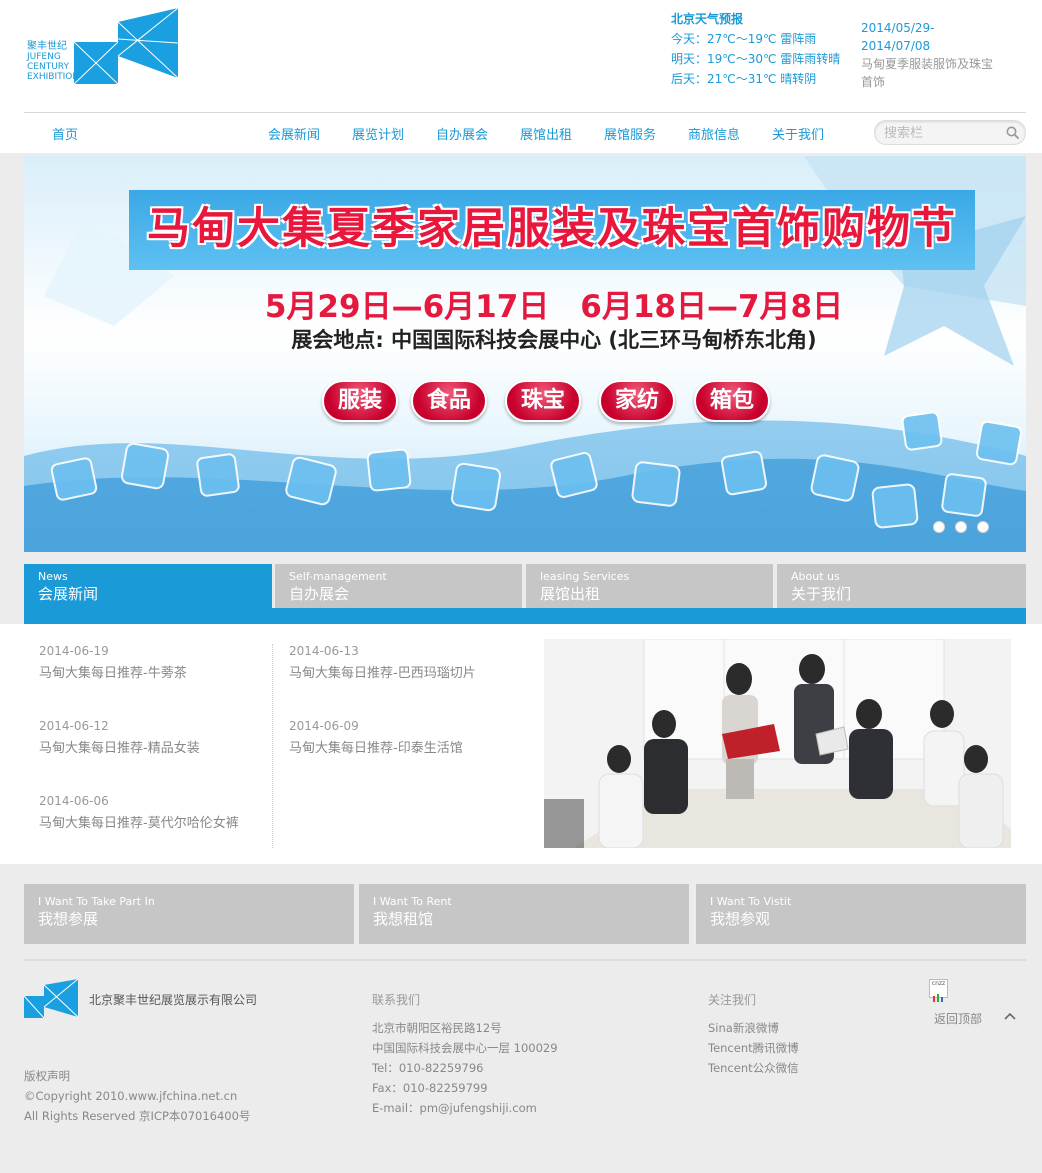  What do you see at coordinates (798, 133) in the screenshot?
I see `nav-item-about: 关于我们` at bounding box center [798, 133].